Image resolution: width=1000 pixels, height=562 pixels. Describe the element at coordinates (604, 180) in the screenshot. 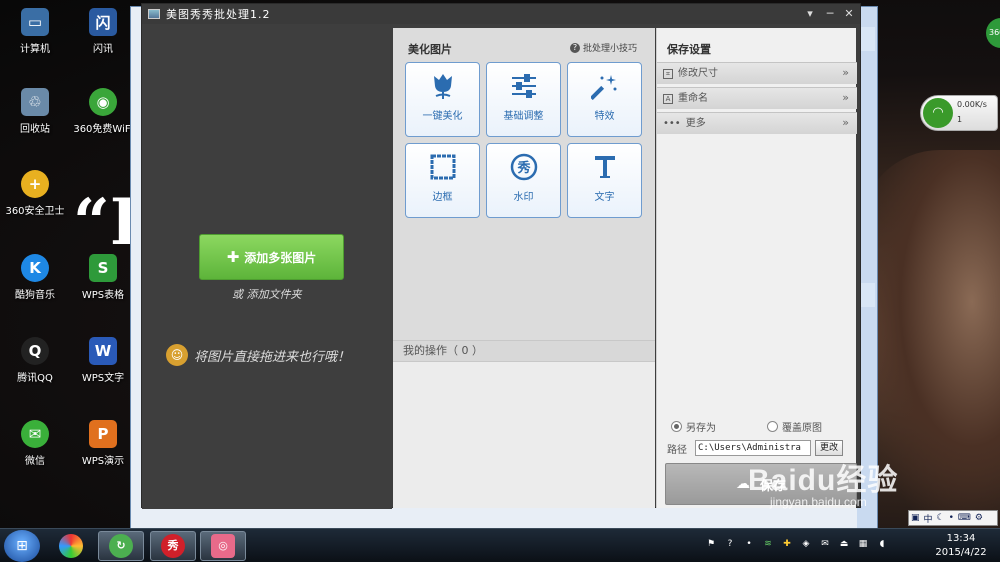

I see `tool-text: 文字` at that location.